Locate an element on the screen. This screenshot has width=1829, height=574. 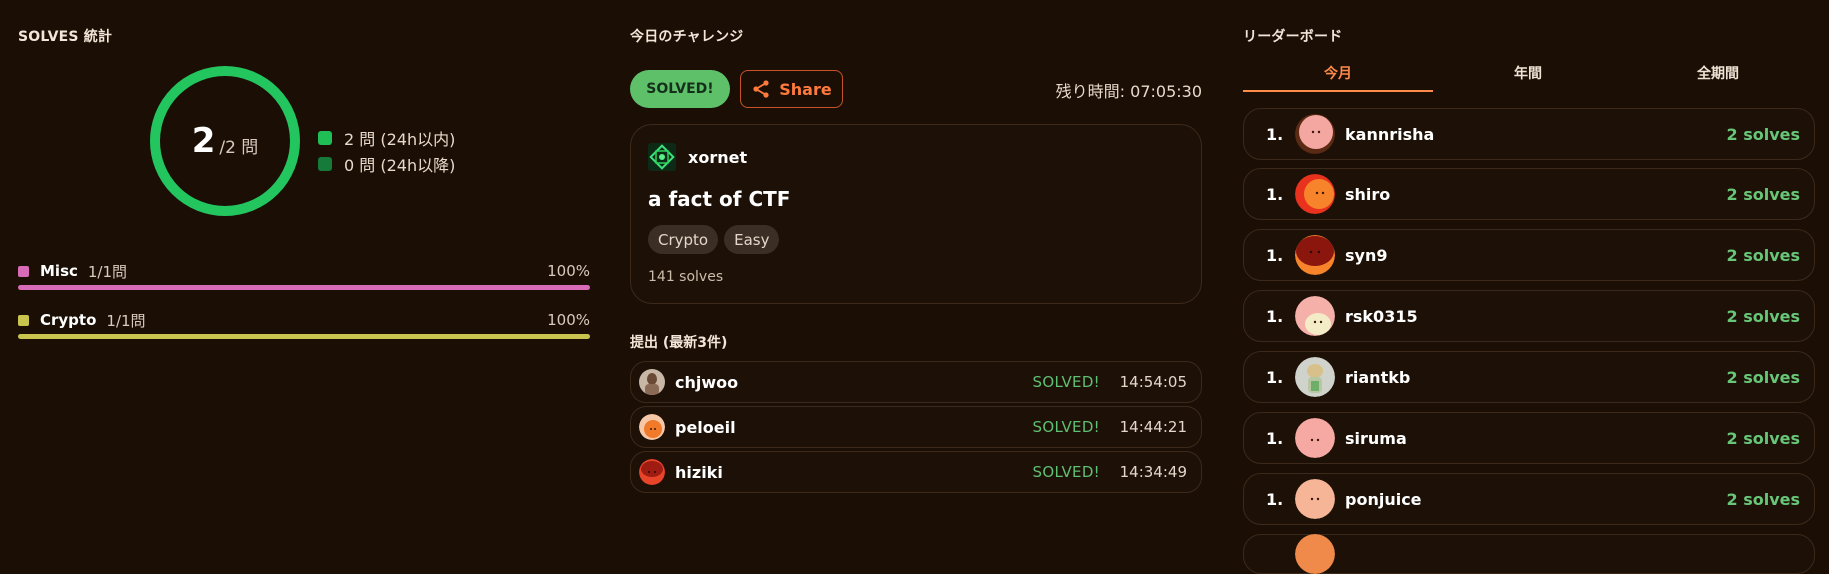
legend-item-recent: 2 問 (24h以内) is located at coordinates (386, 138).